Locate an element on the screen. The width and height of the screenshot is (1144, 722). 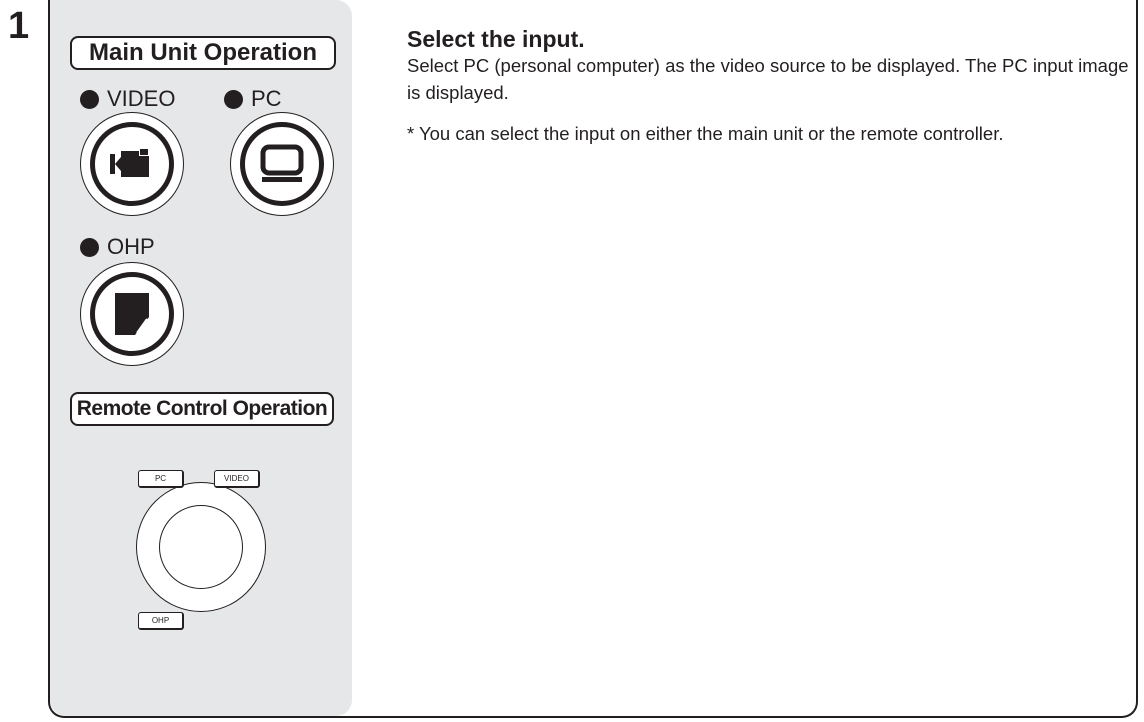
main-unit-operation-label: Main Unit Operation is located at coordinates (203, 53).